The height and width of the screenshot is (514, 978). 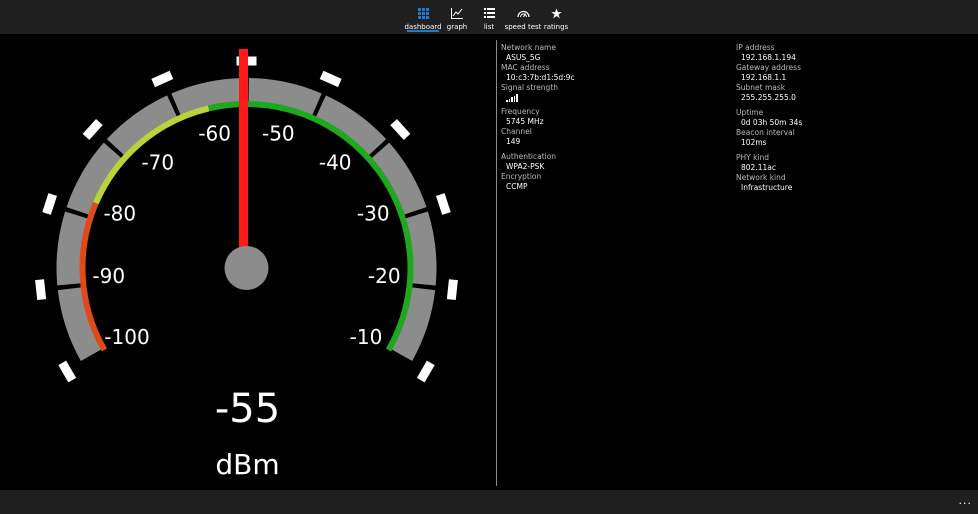 What do you see at coordinates (525, 166) in the screenshot?
I see `authentication-value: WPA2-PSK` at bounding box center [525, 166].